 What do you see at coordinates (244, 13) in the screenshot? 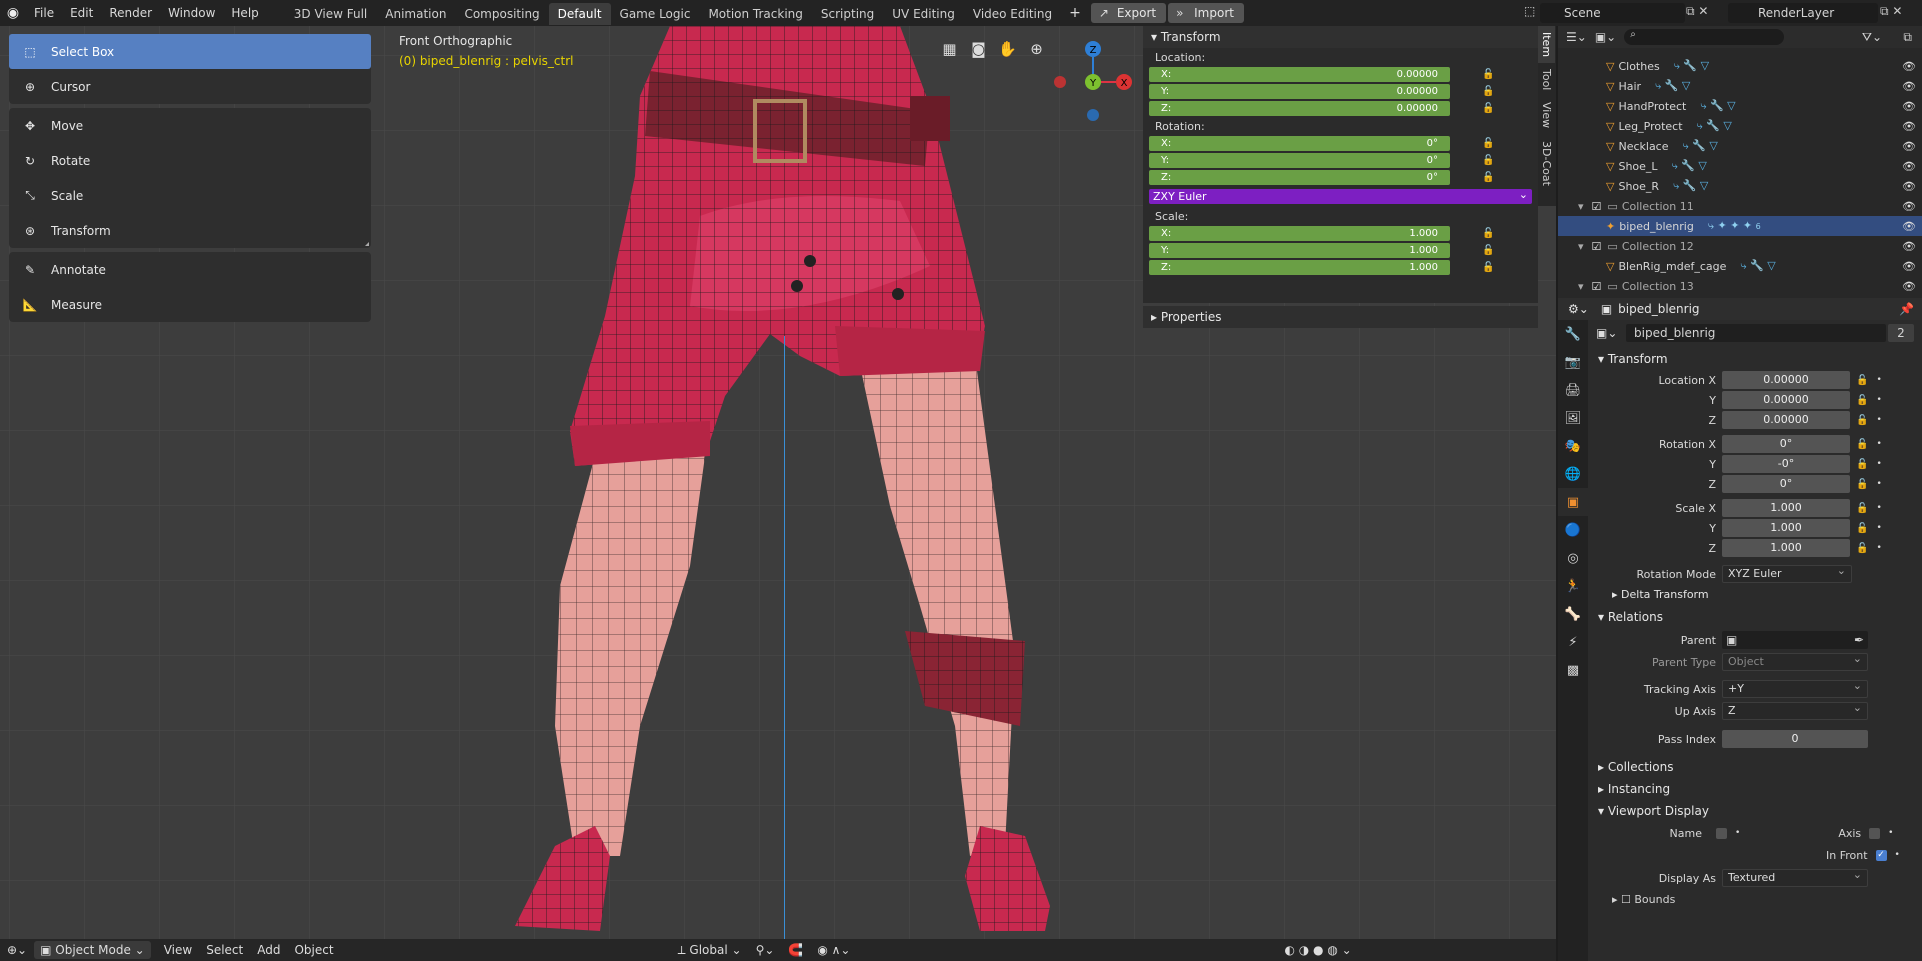
I see `menu-help: Help` at bounding box center [244, 13].